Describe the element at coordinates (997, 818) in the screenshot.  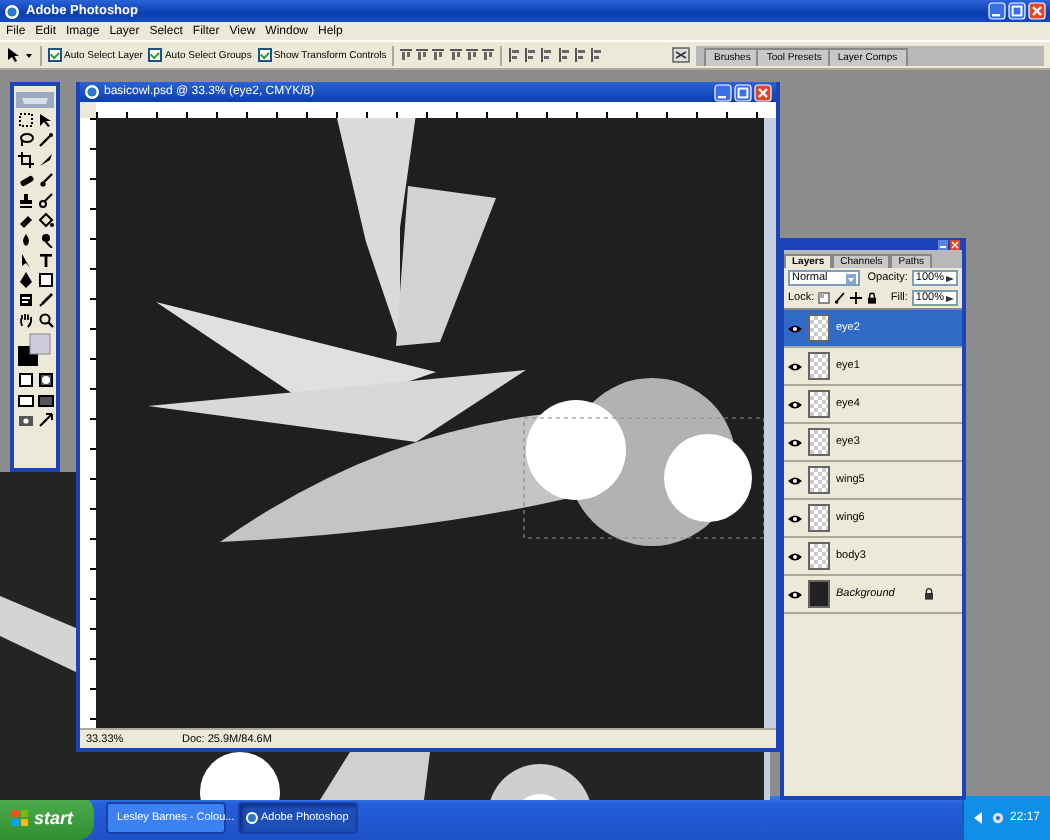
I see `network-icon` at that location.